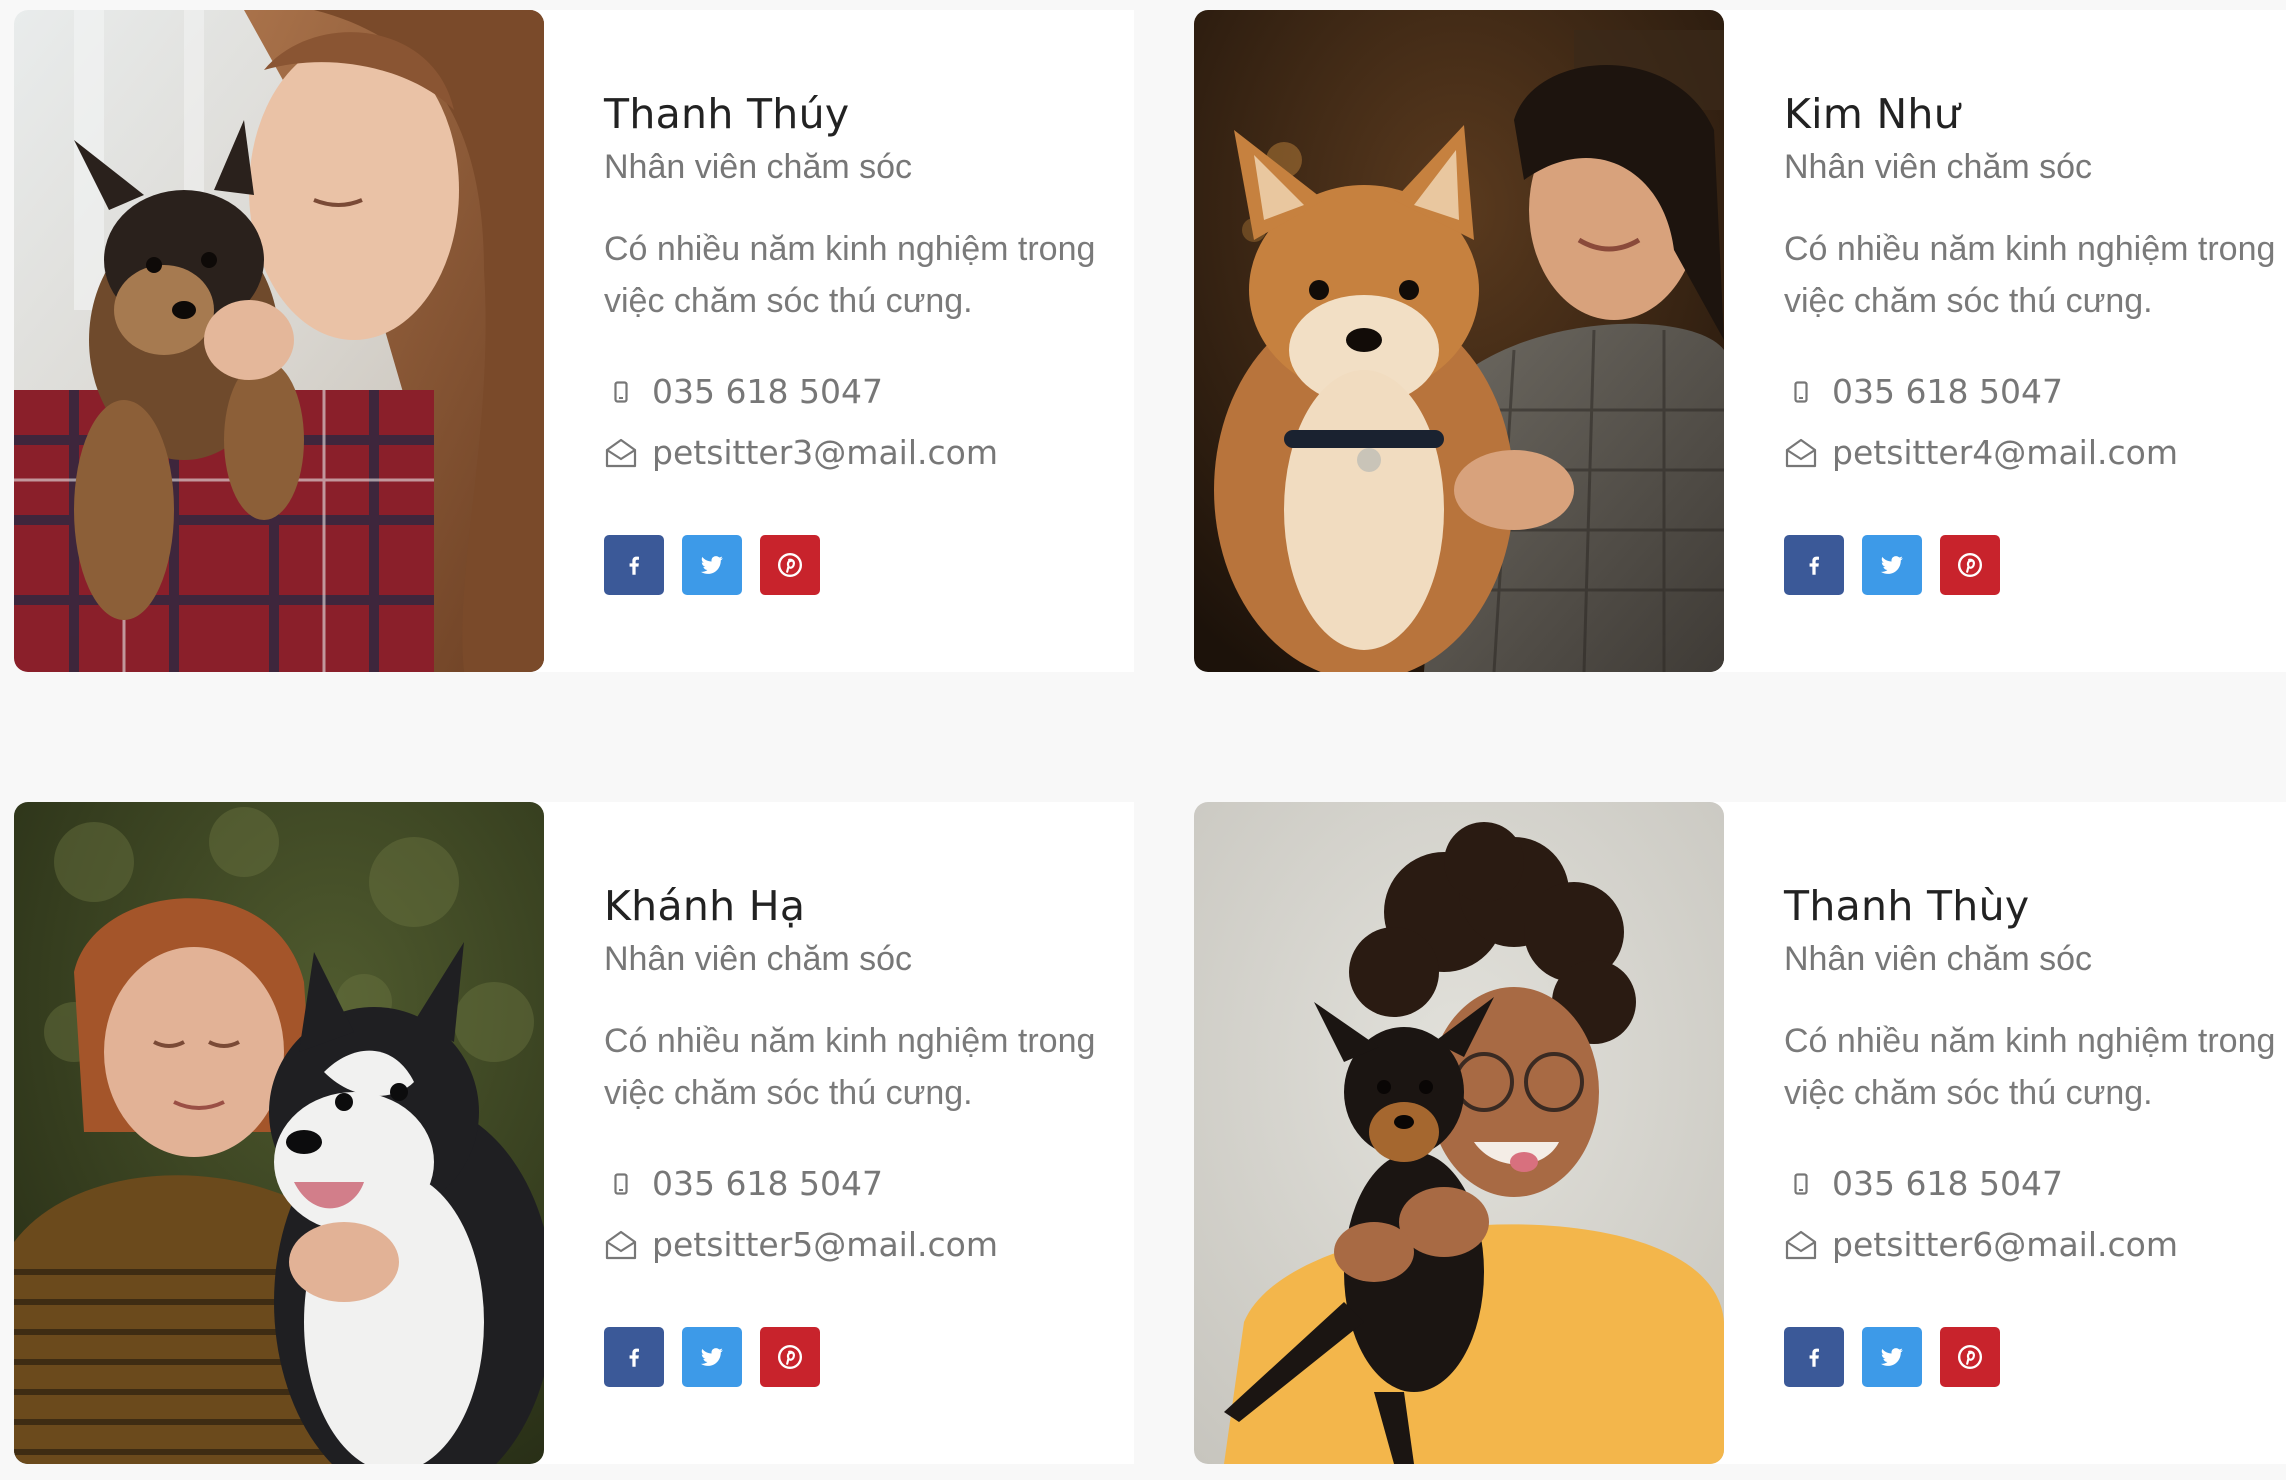 The image size is (2286, 1480). What do you see at coordinates (1907, 906) in the screenshot?
I see `member-name: Thanh Thùy` at bounding box center [1907, 906].